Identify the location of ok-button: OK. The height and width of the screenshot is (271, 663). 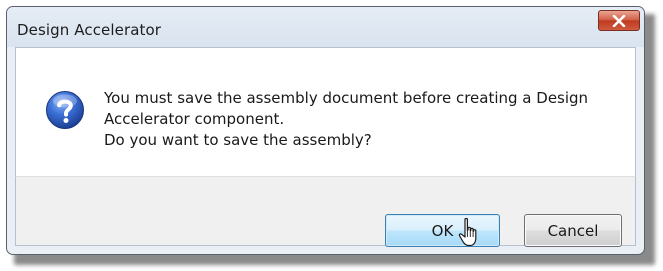
(442, 230).